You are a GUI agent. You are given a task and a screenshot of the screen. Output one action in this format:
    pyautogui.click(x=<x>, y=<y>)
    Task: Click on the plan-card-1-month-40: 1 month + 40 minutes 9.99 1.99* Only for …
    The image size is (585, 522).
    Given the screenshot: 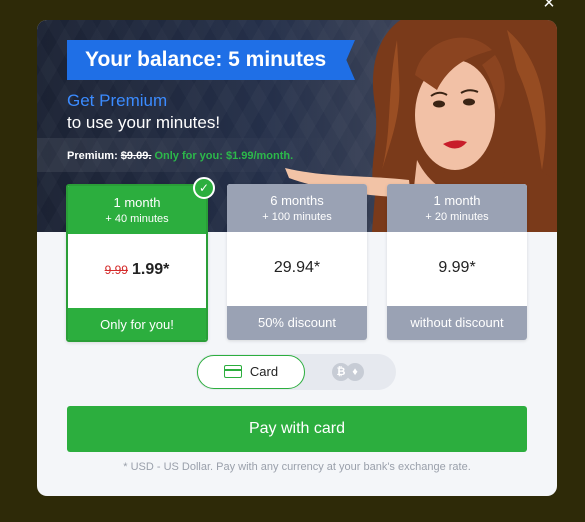 What is the action you would take?
    pyautogui.click(x=137, y=263)
    